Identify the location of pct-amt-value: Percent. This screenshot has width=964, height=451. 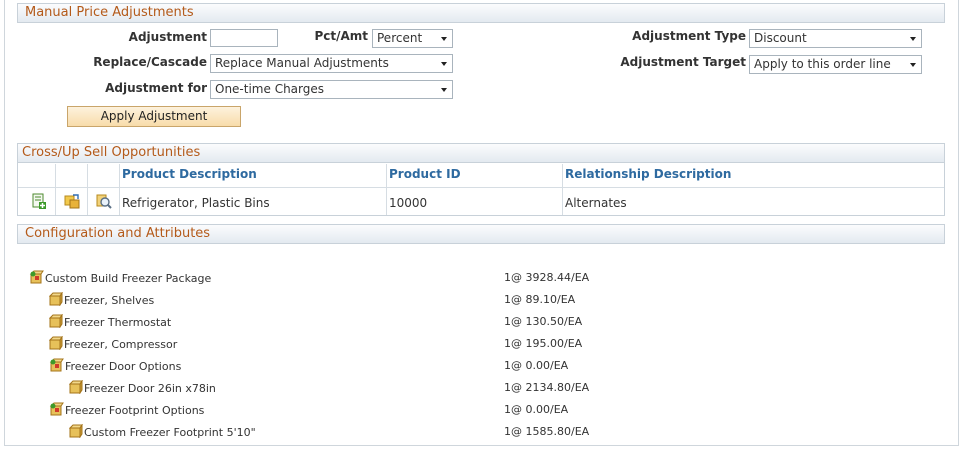
(400, 38).